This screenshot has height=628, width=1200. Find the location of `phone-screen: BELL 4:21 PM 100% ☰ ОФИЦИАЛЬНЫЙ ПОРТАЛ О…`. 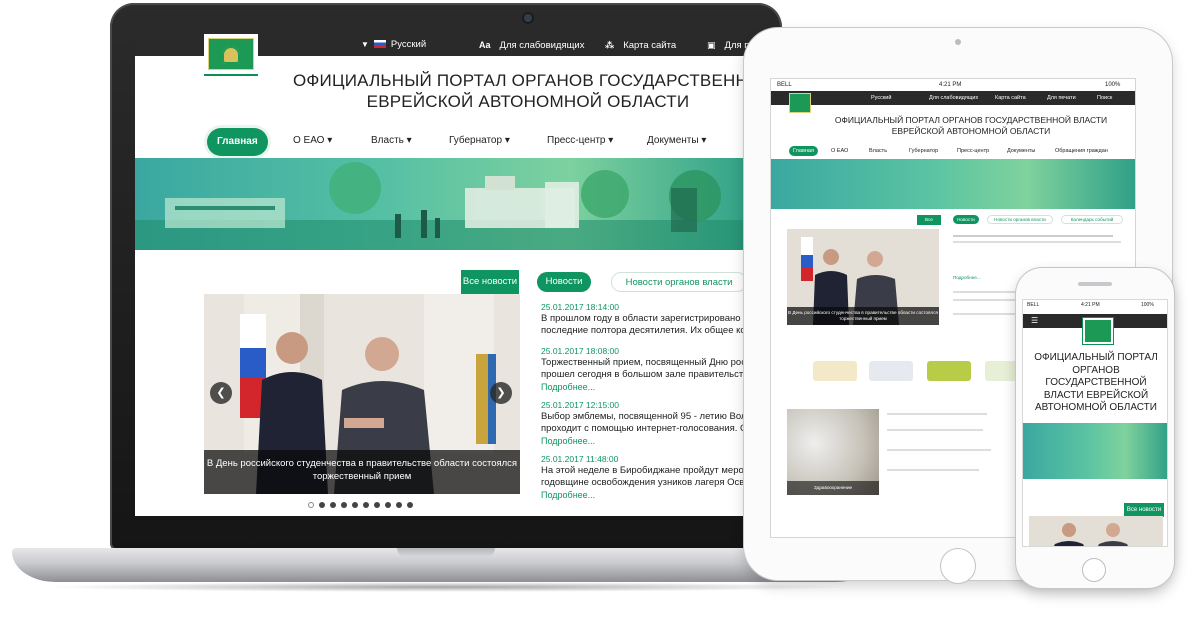

phone-screen: BELL 4:21 PM 100% ☰ ОФИЦИАЛЬНЫЙ ПОРТАЛ О… is located at coordinates (1095, 423).